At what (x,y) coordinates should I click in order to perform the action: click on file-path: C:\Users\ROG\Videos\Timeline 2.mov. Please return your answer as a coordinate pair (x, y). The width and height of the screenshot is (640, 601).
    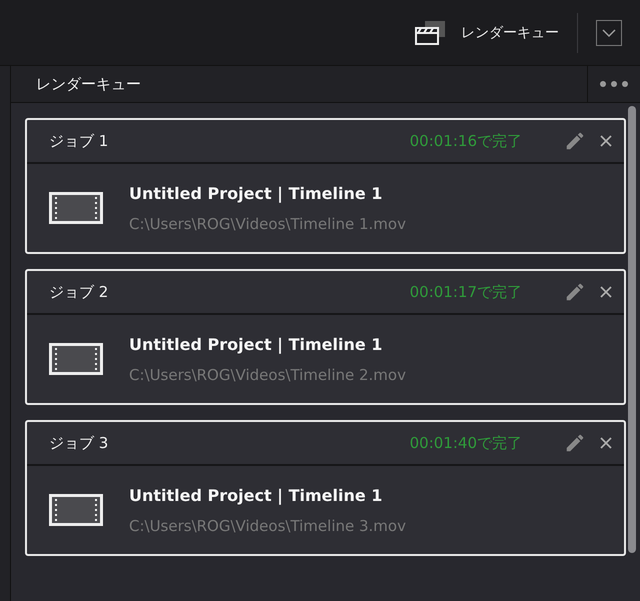
    Looking at the image, I should click on (267, 375).